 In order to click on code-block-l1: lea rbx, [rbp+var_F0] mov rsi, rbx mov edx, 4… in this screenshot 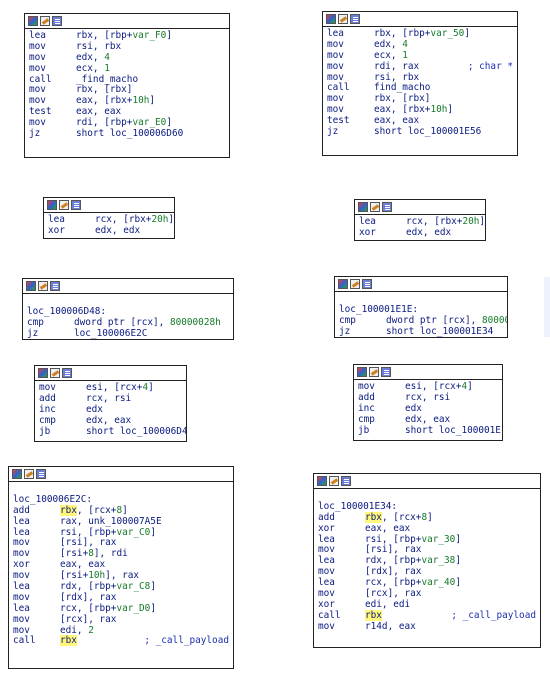, I will do `click(127, 85)`.